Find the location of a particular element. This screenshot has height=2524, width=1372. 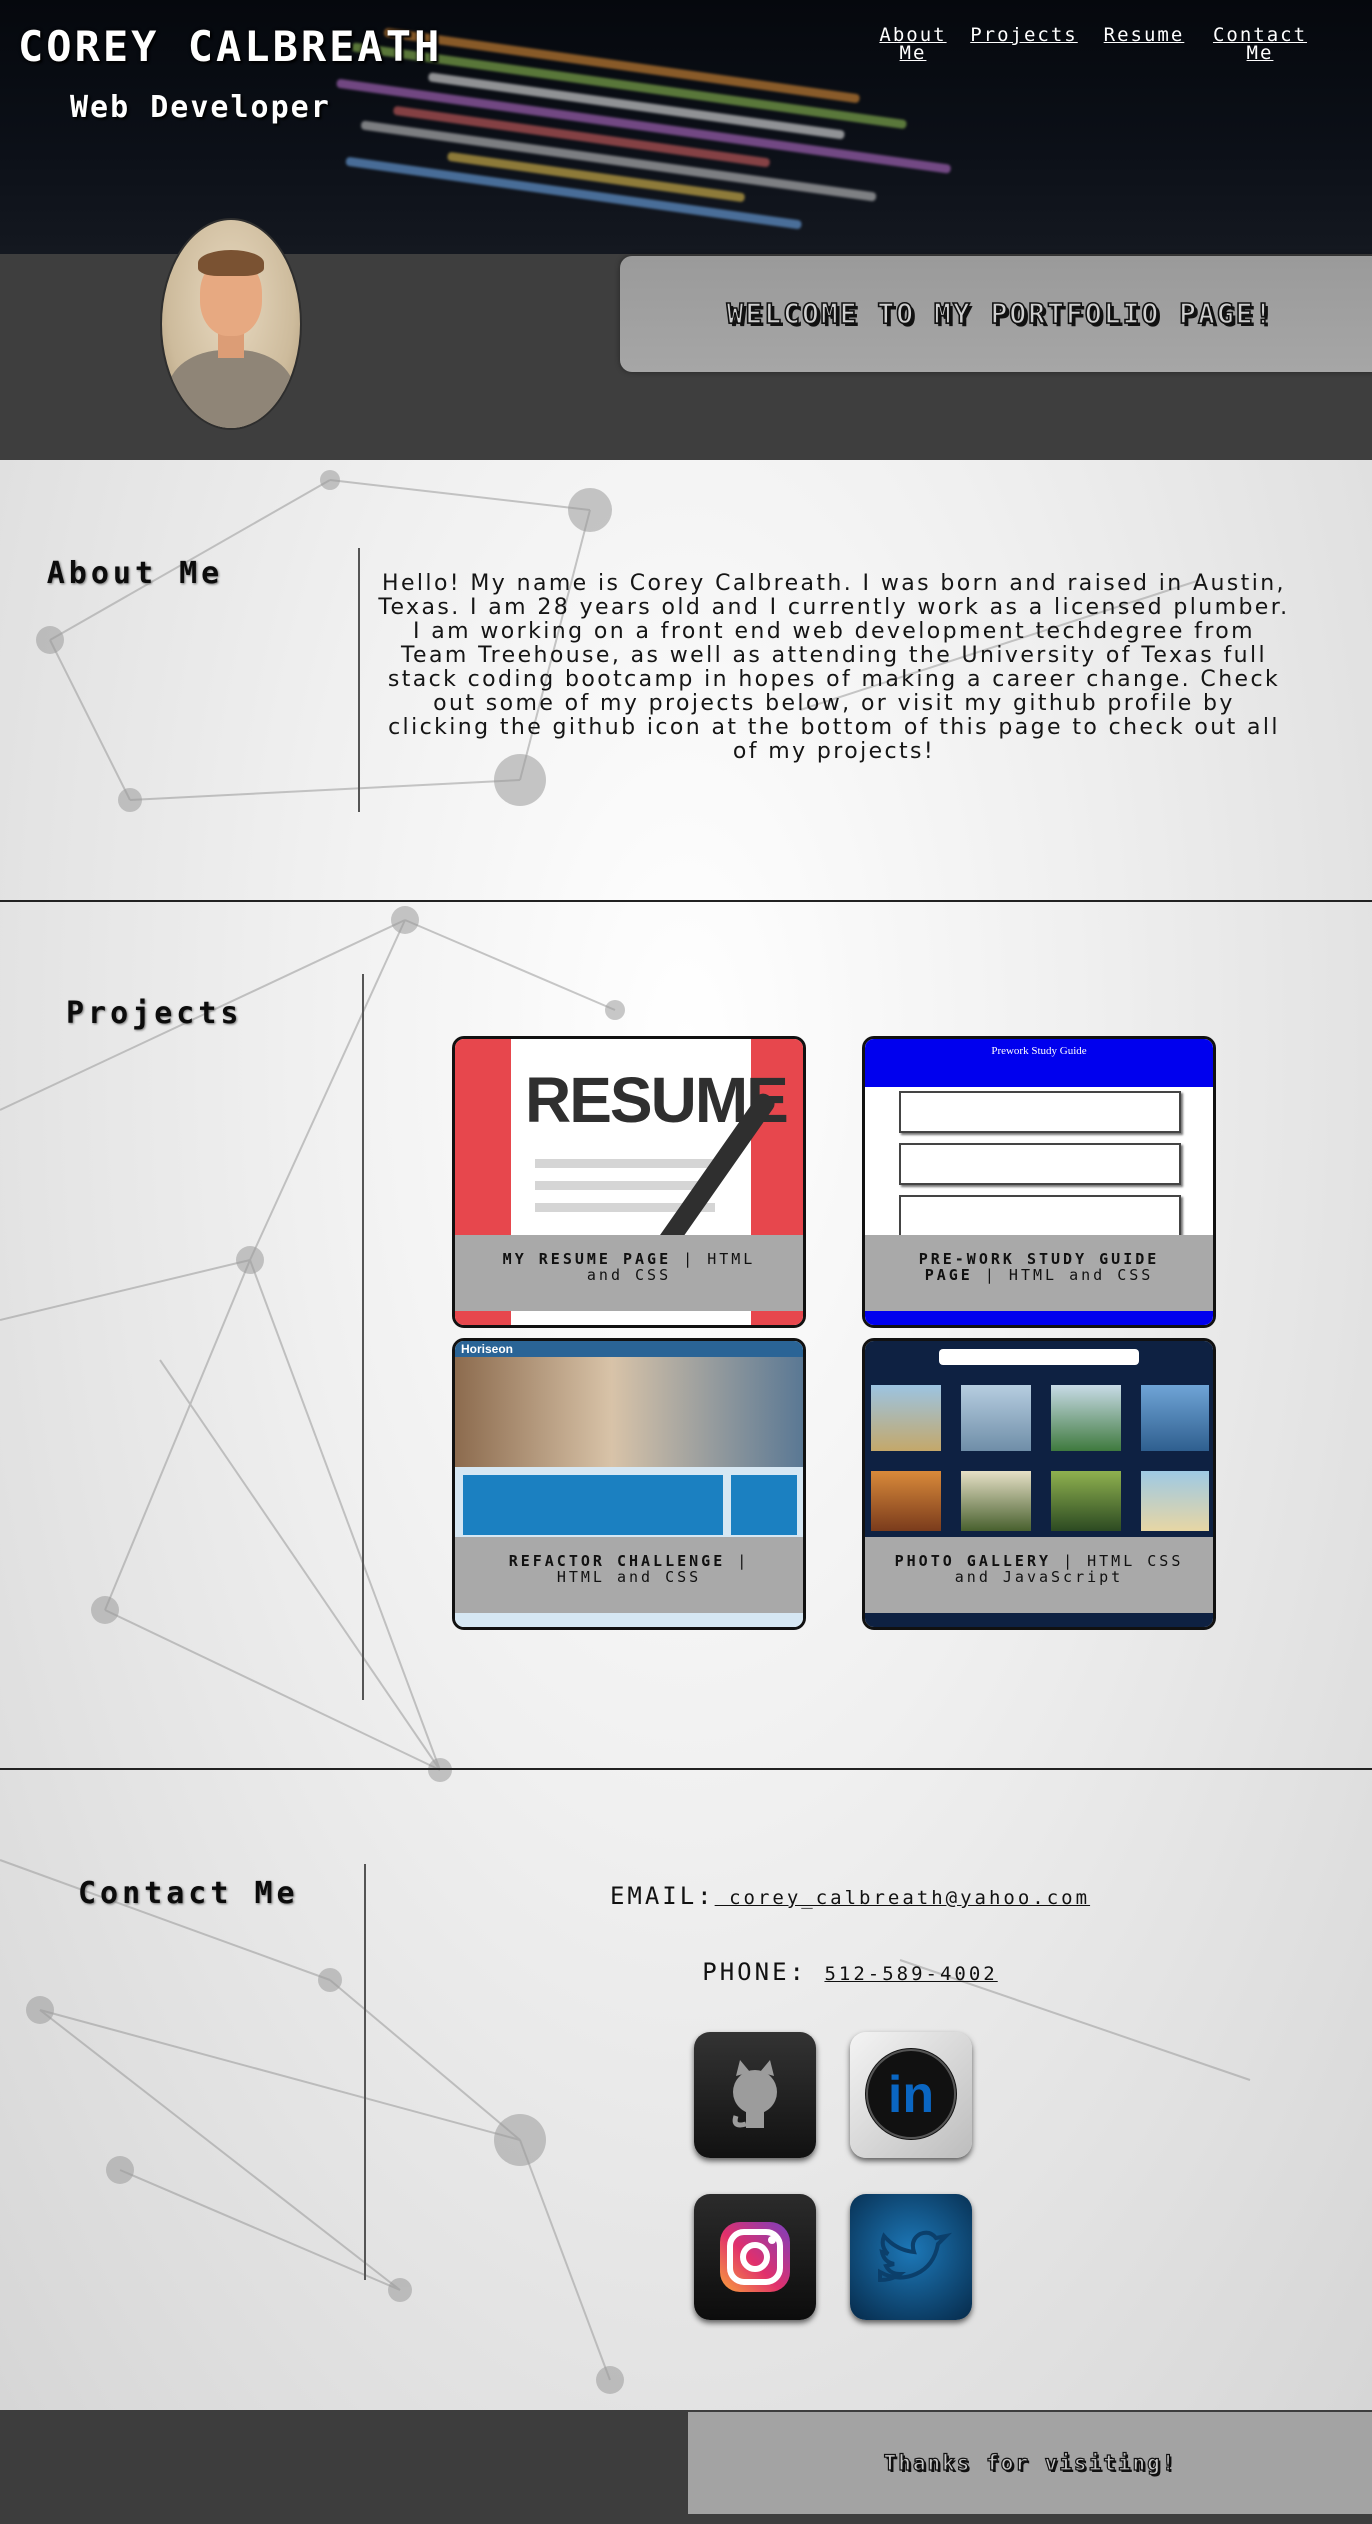

phone-label: PHONE: is located at coordinates (754, 1972).